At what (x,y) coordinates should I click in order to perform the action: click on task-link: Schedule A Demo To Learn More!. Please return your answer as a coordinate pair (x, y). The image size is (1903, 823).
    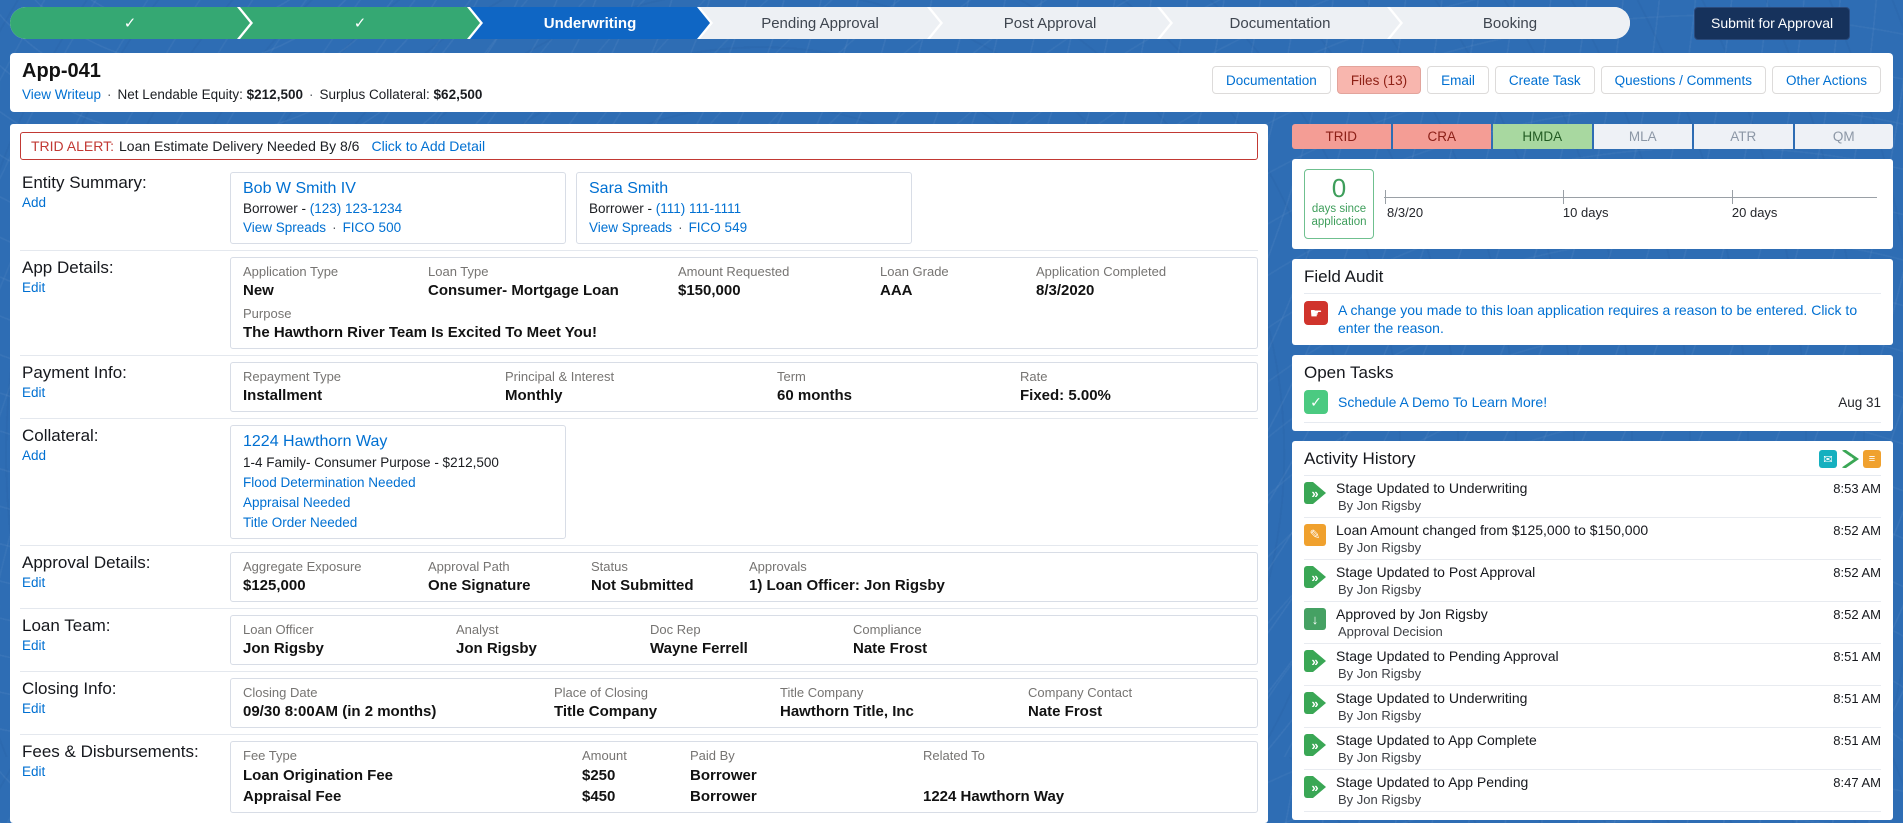
    Looking at the image, I should click on (1583, 402).